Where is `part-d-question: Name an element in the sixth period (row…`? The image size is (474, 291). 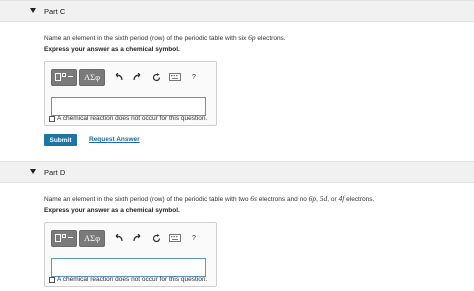 part-d-question: Name an element in the sixth period (row… is located at coordinates (209, 198).